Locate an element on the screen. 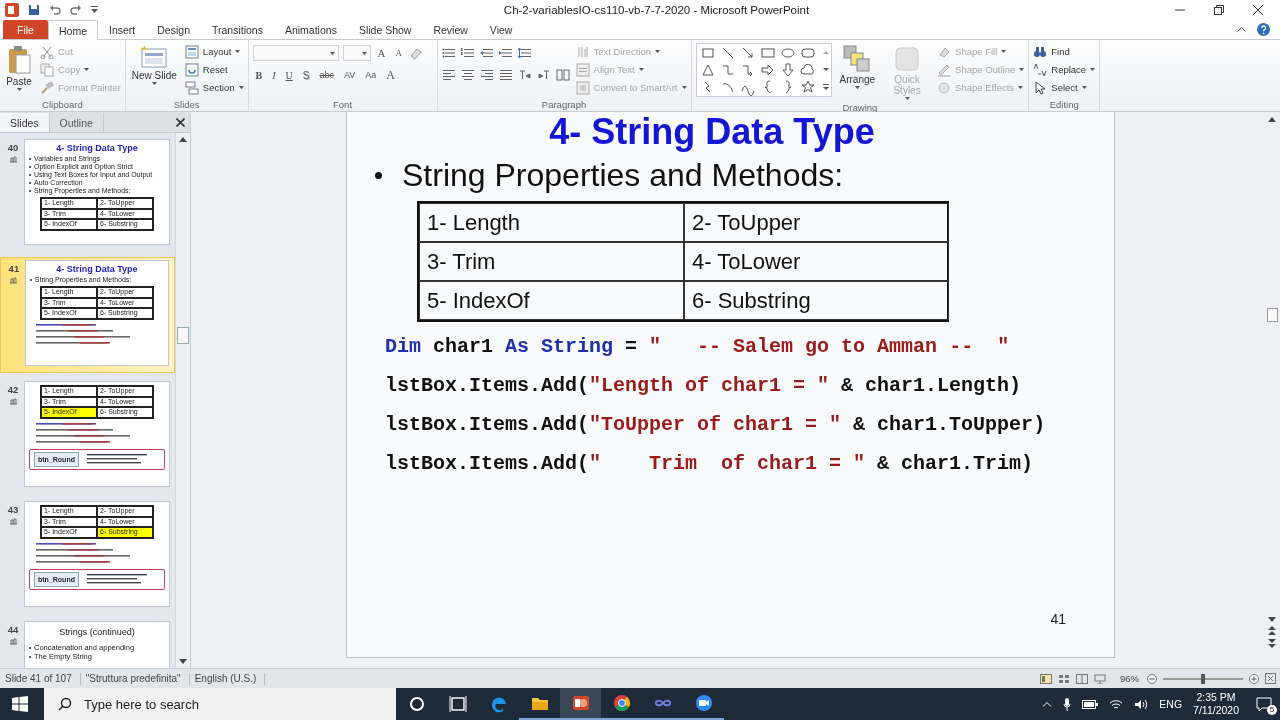 This screenshot has height=720, width=1280. replace-icon is located at coordinates (1040, 69).